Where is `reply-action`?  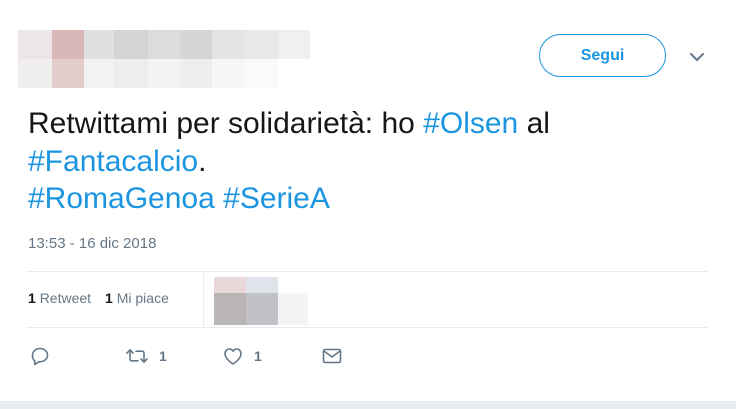 reply-action is located at coordinates (40, 356).